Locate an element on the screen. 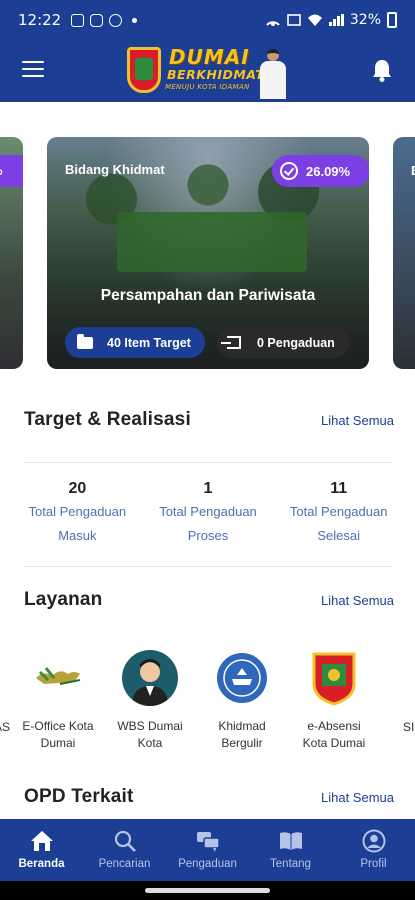 Image resolution: width=415 pixels, height=900 pixels. check-circle-icon is located at coordinates (289, 171).